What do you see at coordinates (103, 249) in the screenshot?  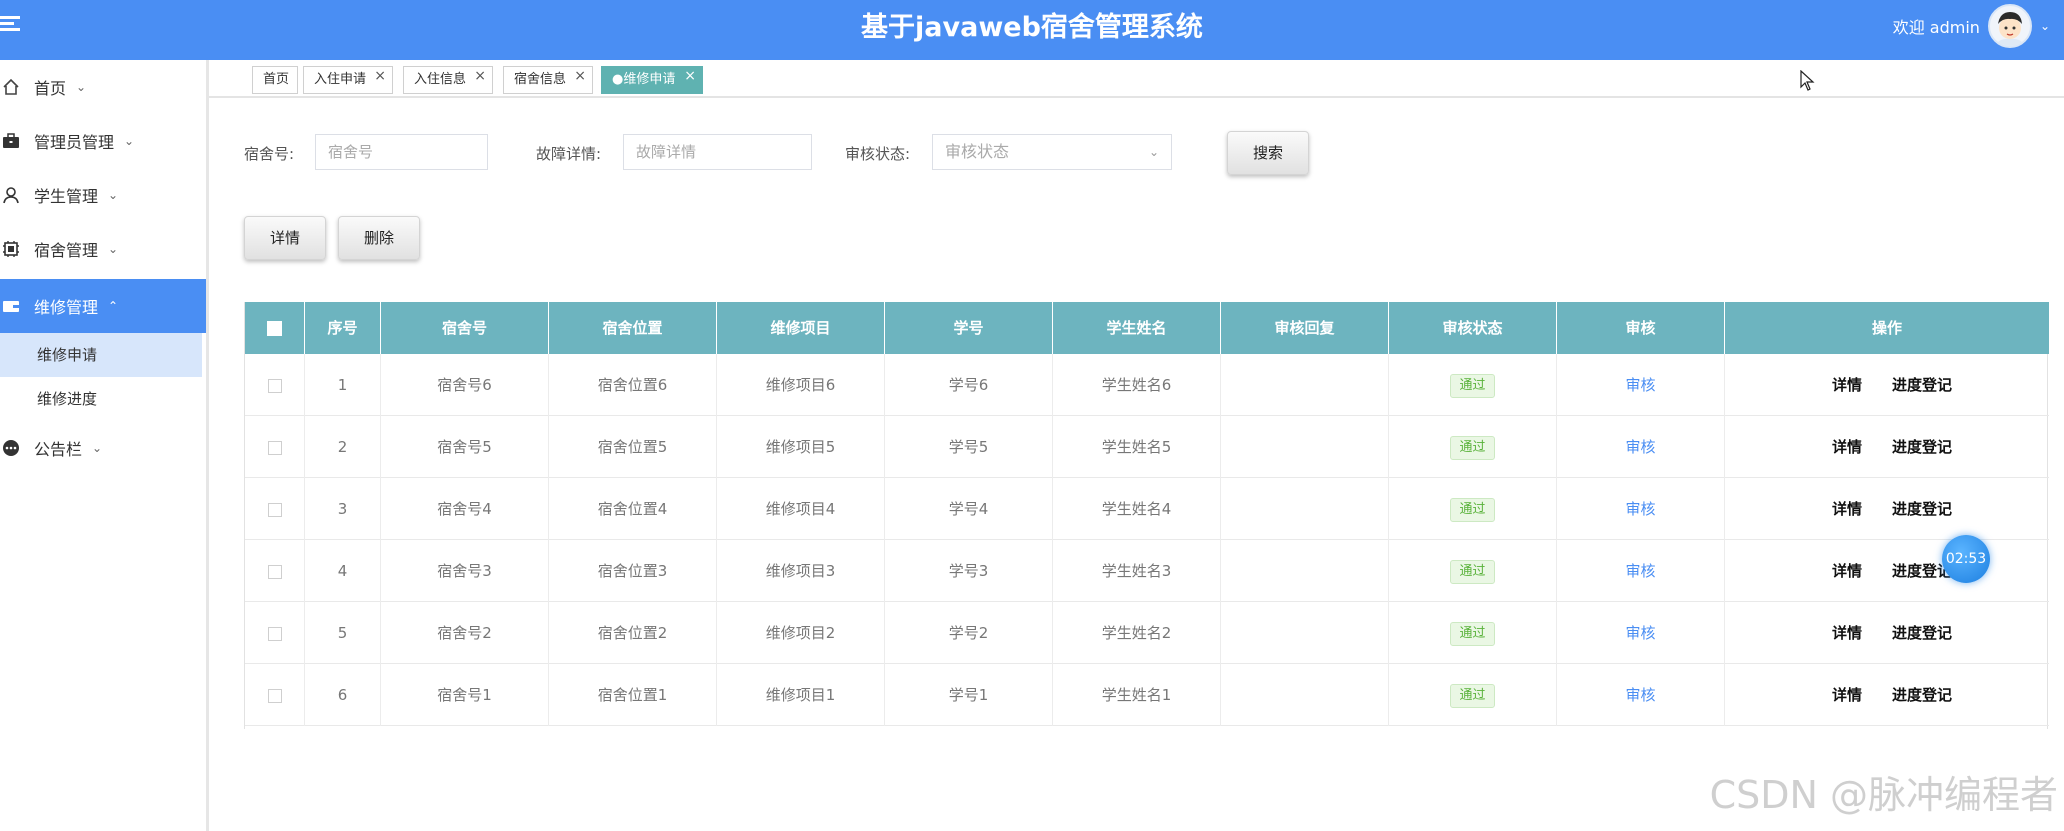 I see `sidebar-item-dorms: 宿舍管理 ⌄` at bounding box center [103, 249].